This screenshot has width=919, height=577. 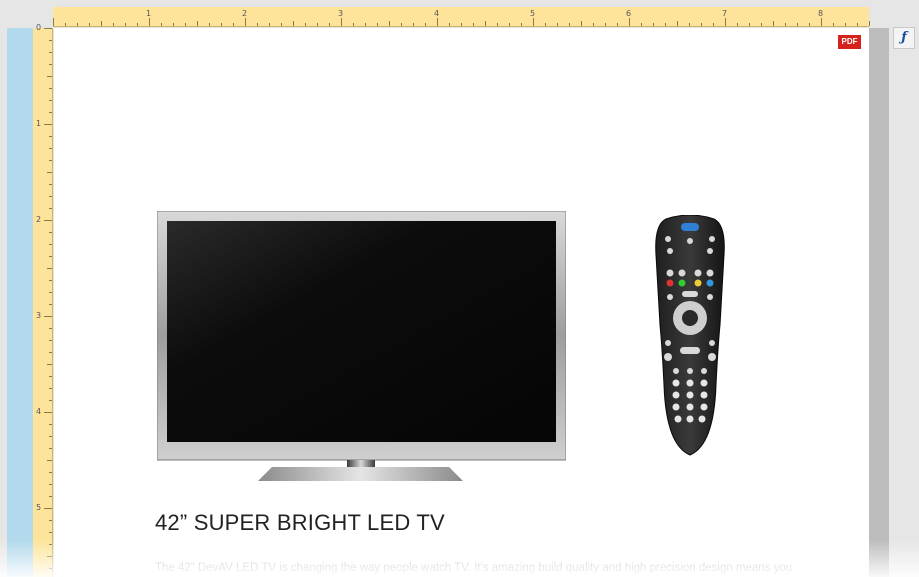 What do you see at coordinates (629, 13) in the screenshot?
I see `ruler-number: 6` at bounding box center [629, 13].